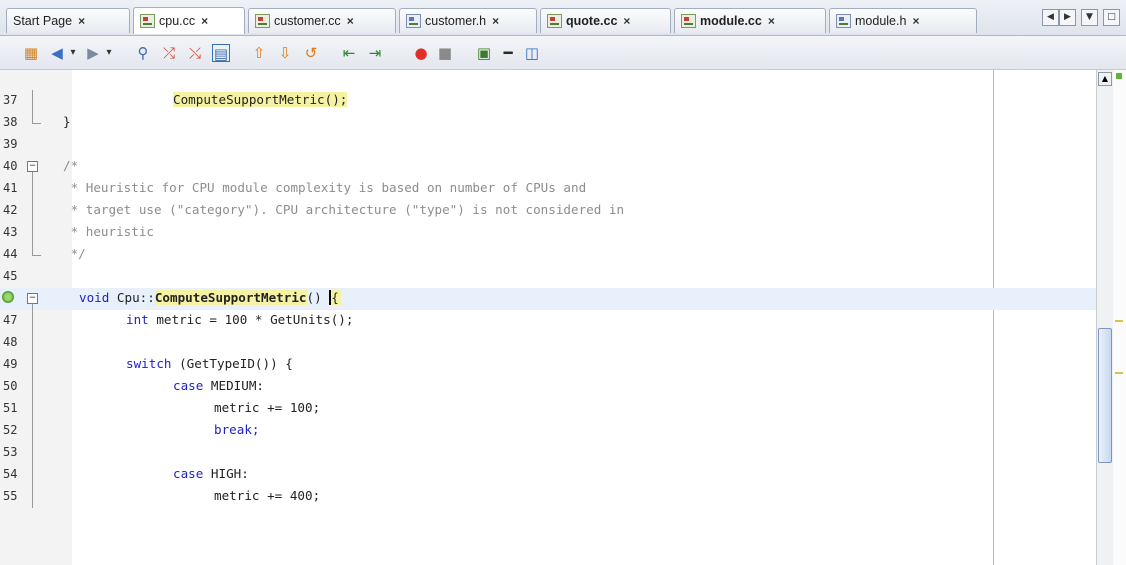 This screenshot has height=565, width=1126. What do you see at coordinates (456, 21) in the screenshot?
I see `tab-label: customer.h` at bounding box center [456, 21].